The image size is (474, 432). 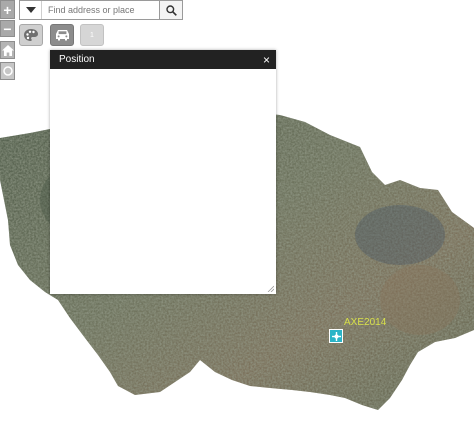 I want to click on locate-button, so click(x=7, y=71).